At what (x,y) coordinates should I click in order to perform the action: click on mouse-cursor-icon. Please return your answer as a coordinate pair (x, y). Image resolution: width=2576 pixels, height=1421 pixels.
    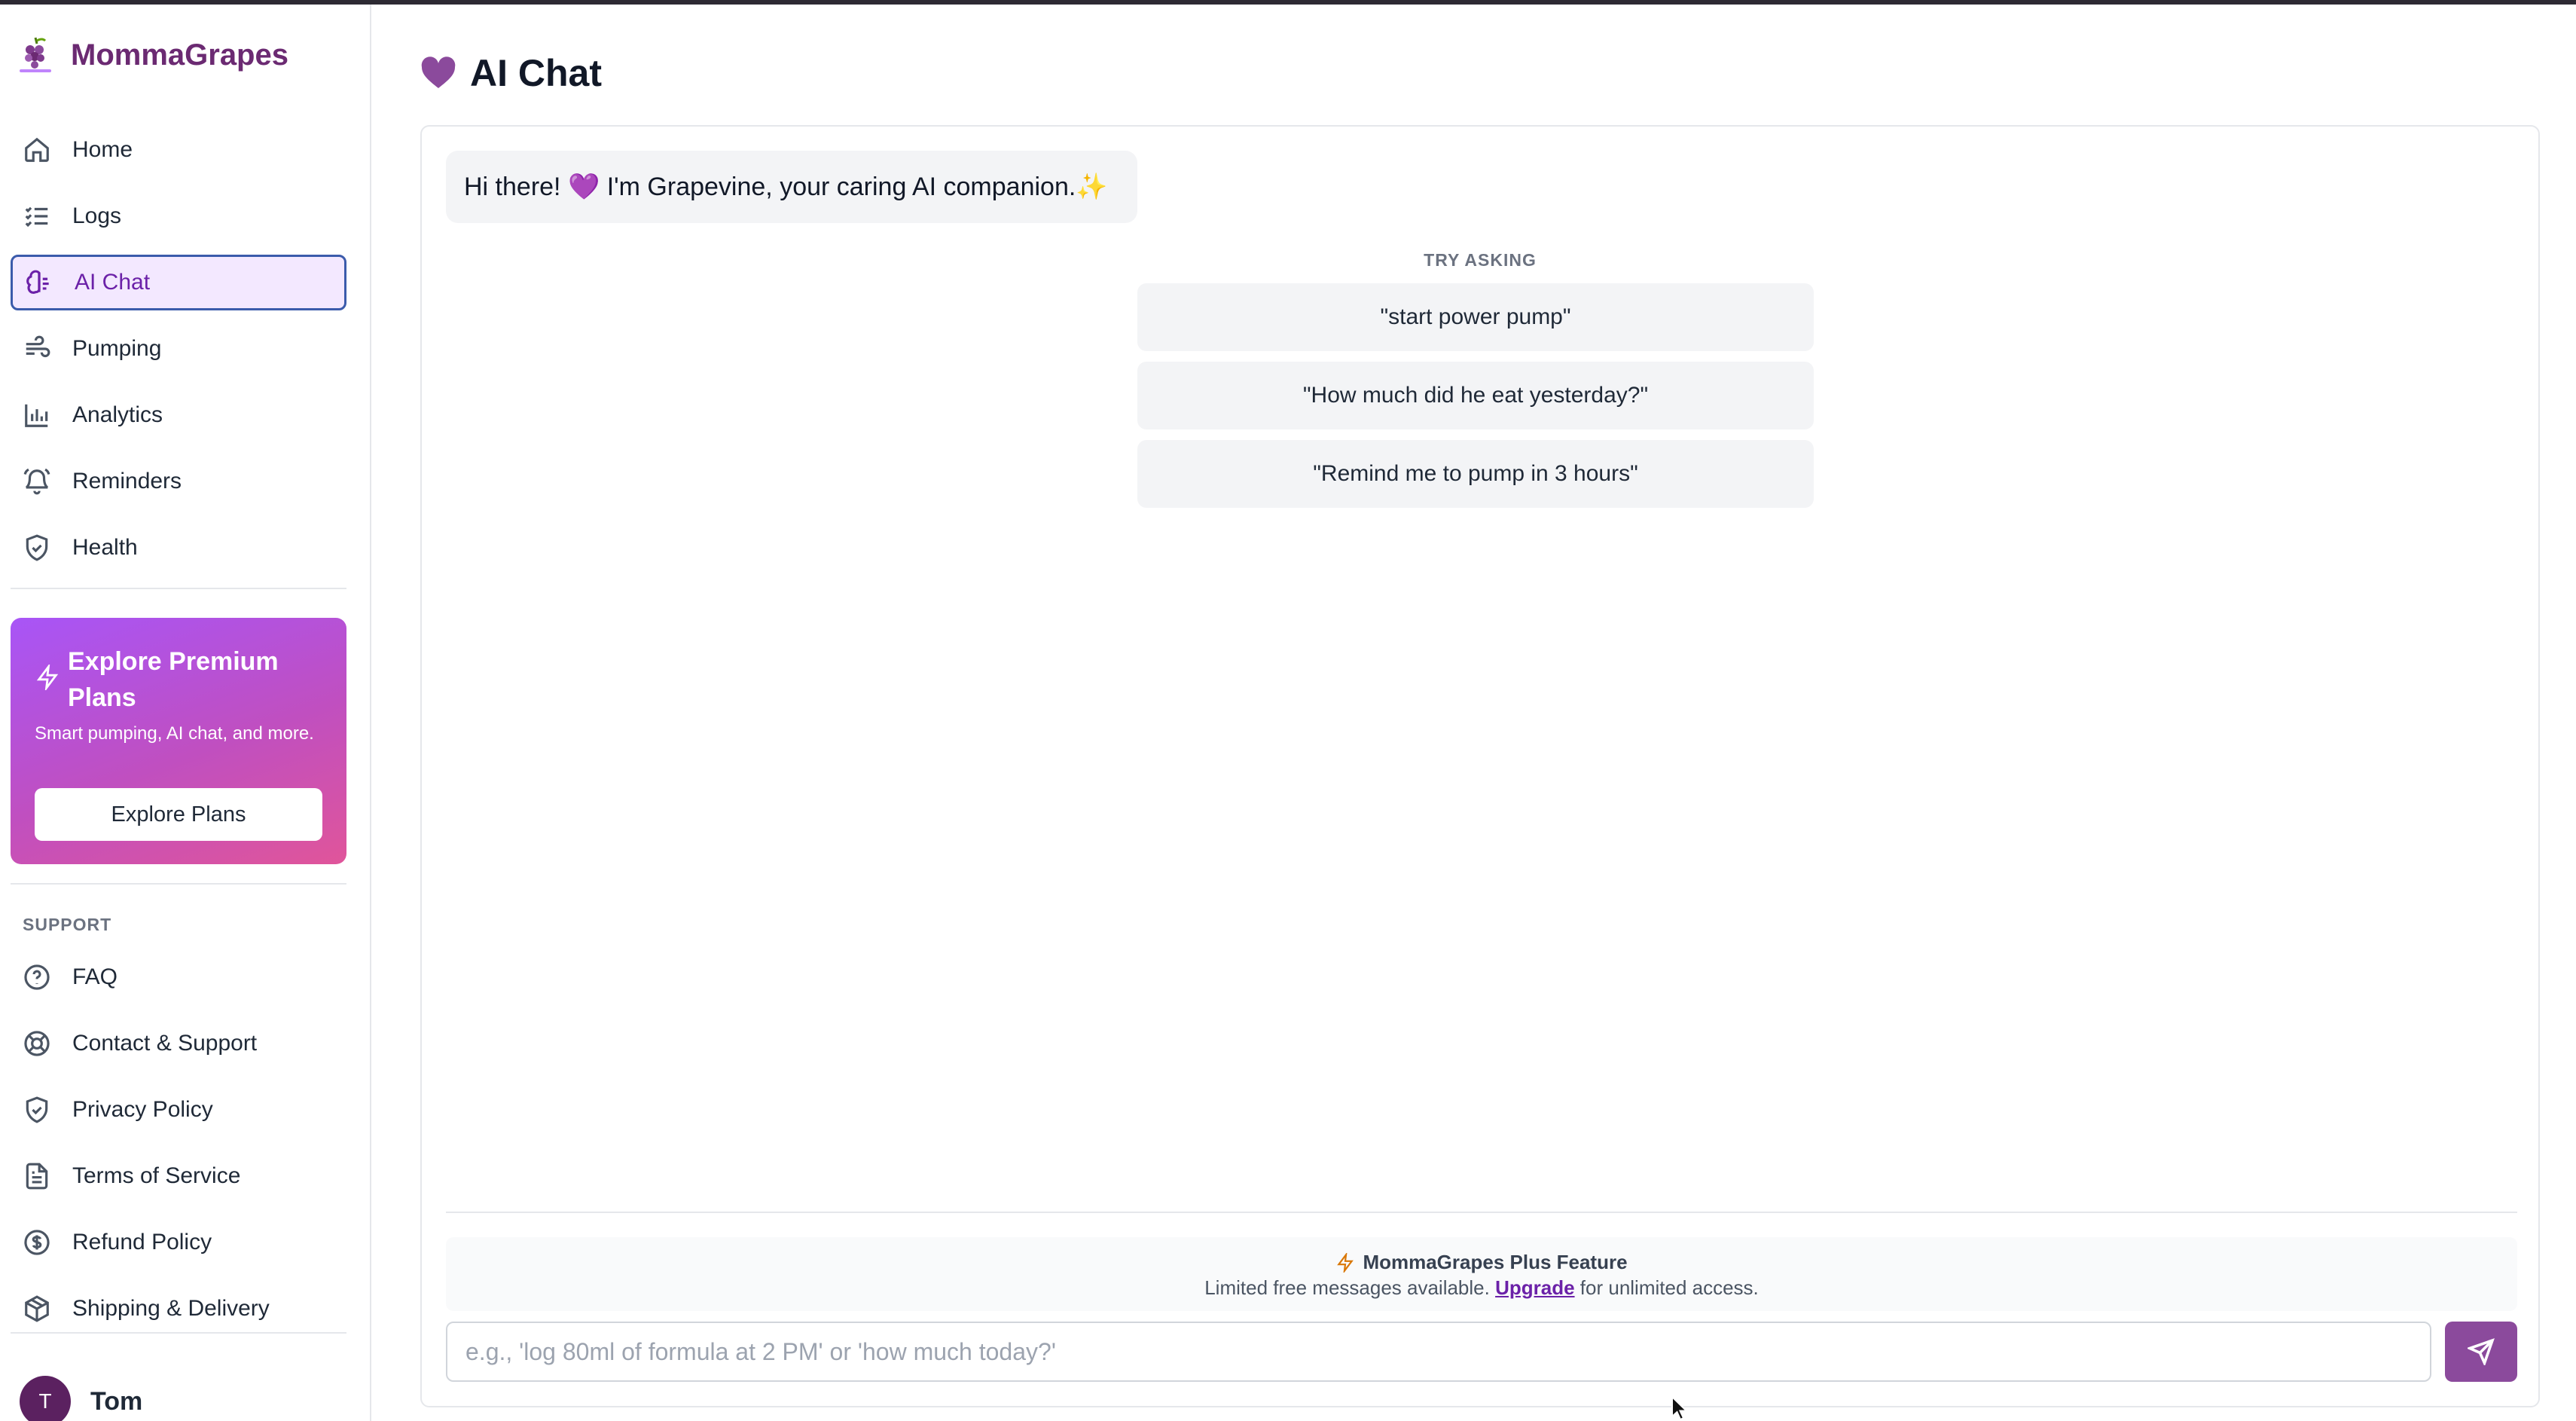
    Looking at the image, I should click on (1680, 1408).